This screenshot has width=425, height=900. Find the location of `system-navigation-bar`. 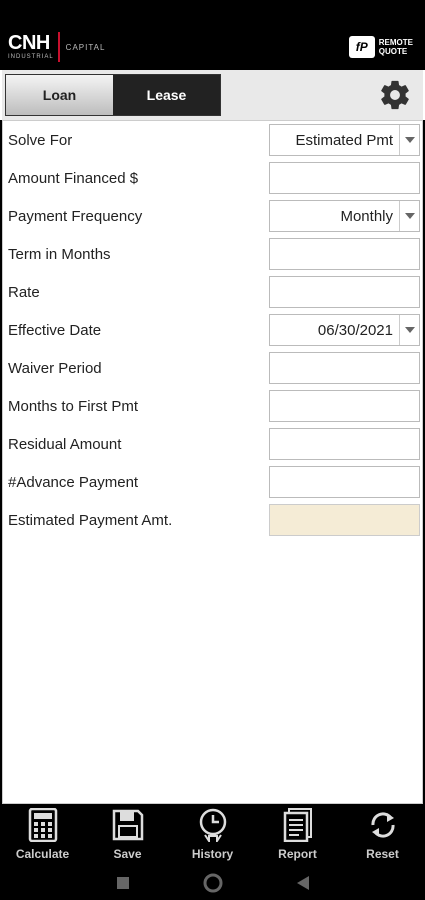

system-navigation-bar is located at coordinates (212, 883).